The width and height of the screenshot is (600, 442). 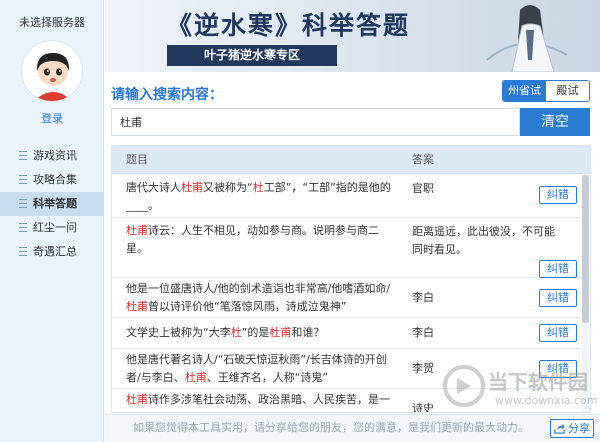 What do you see at coordinates (555, 122) in the screenshot?
I see `clear-button: 清空` at bounding box center [555, 122].